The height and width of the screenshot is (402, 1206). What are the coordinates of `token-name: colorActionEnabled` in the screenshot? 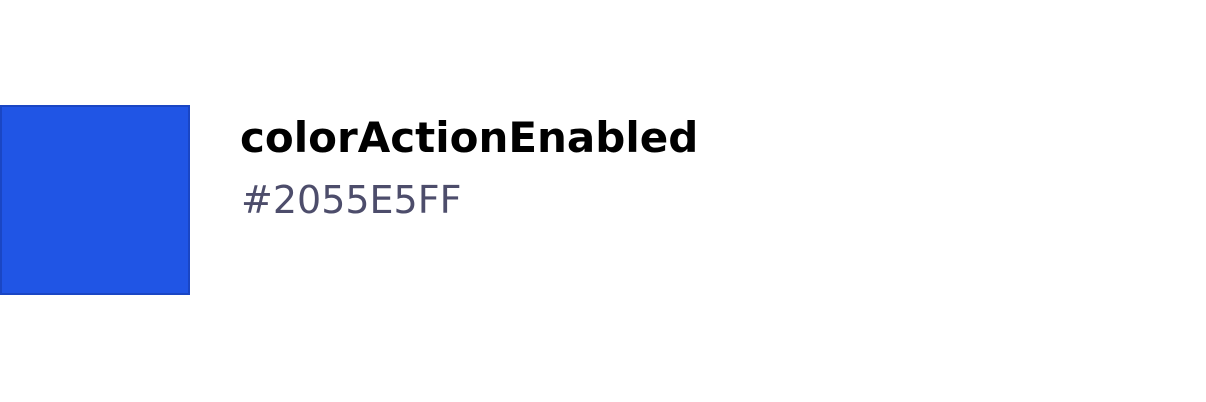 It's located at (469, 137).